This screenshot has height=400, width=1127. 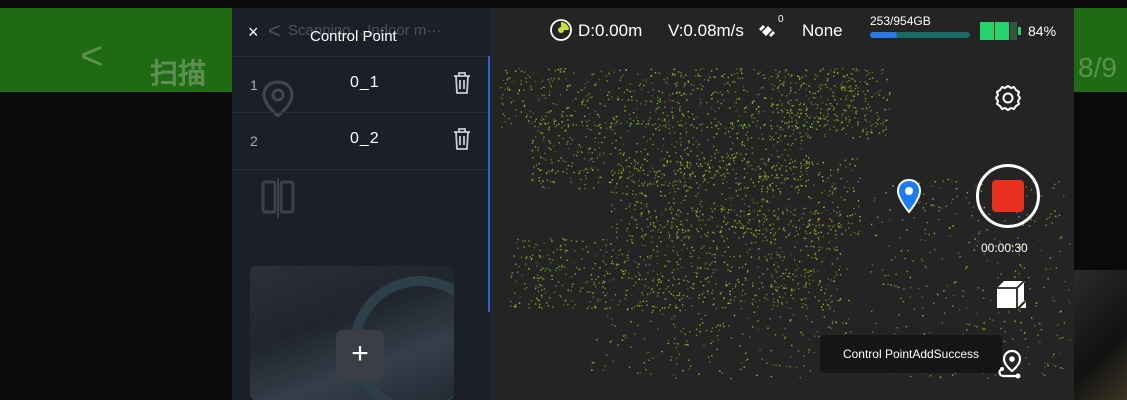 I want to click on ghost-back-icon: <, so click(x=274, y=30).